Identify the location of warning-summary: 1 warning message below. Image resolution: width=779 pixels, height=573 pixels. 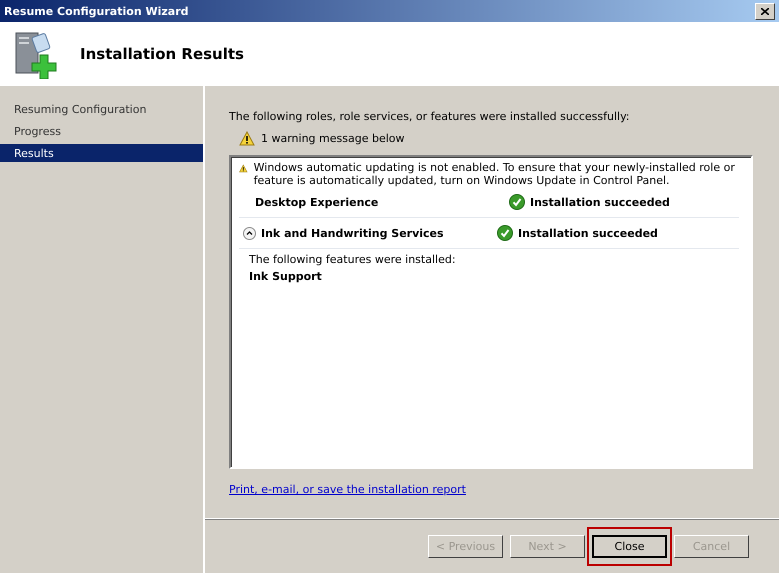
(333, 138).